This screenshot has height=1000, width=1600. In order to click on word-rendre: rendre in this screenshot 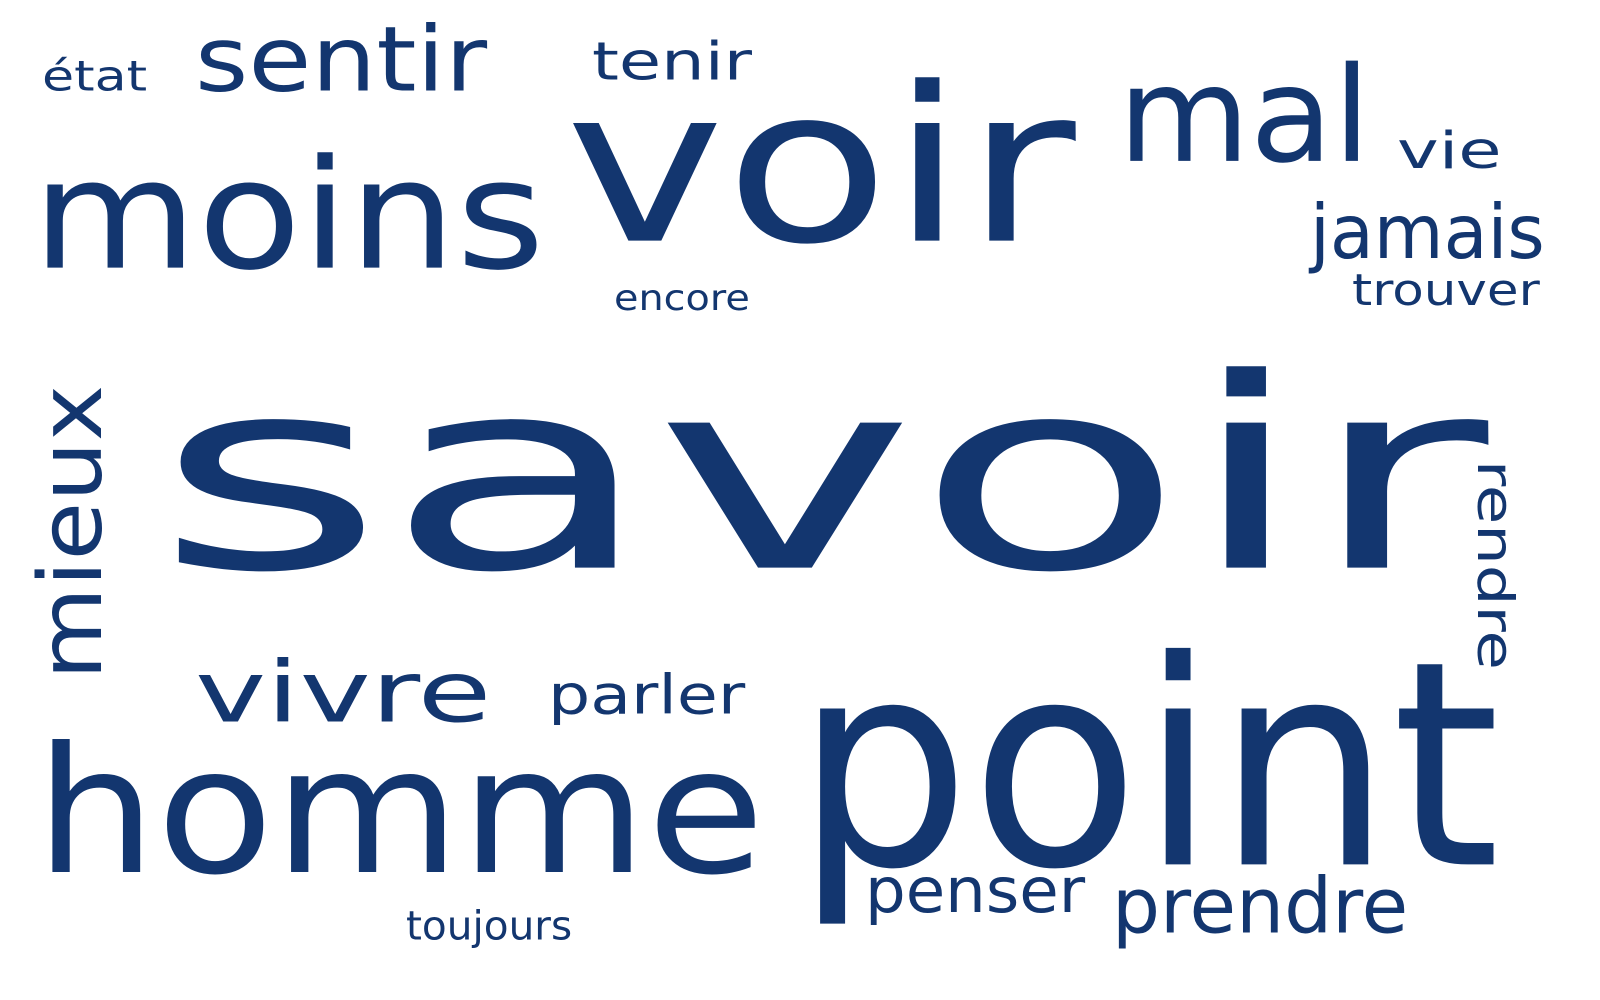, I will do `click(1495, 565)`.